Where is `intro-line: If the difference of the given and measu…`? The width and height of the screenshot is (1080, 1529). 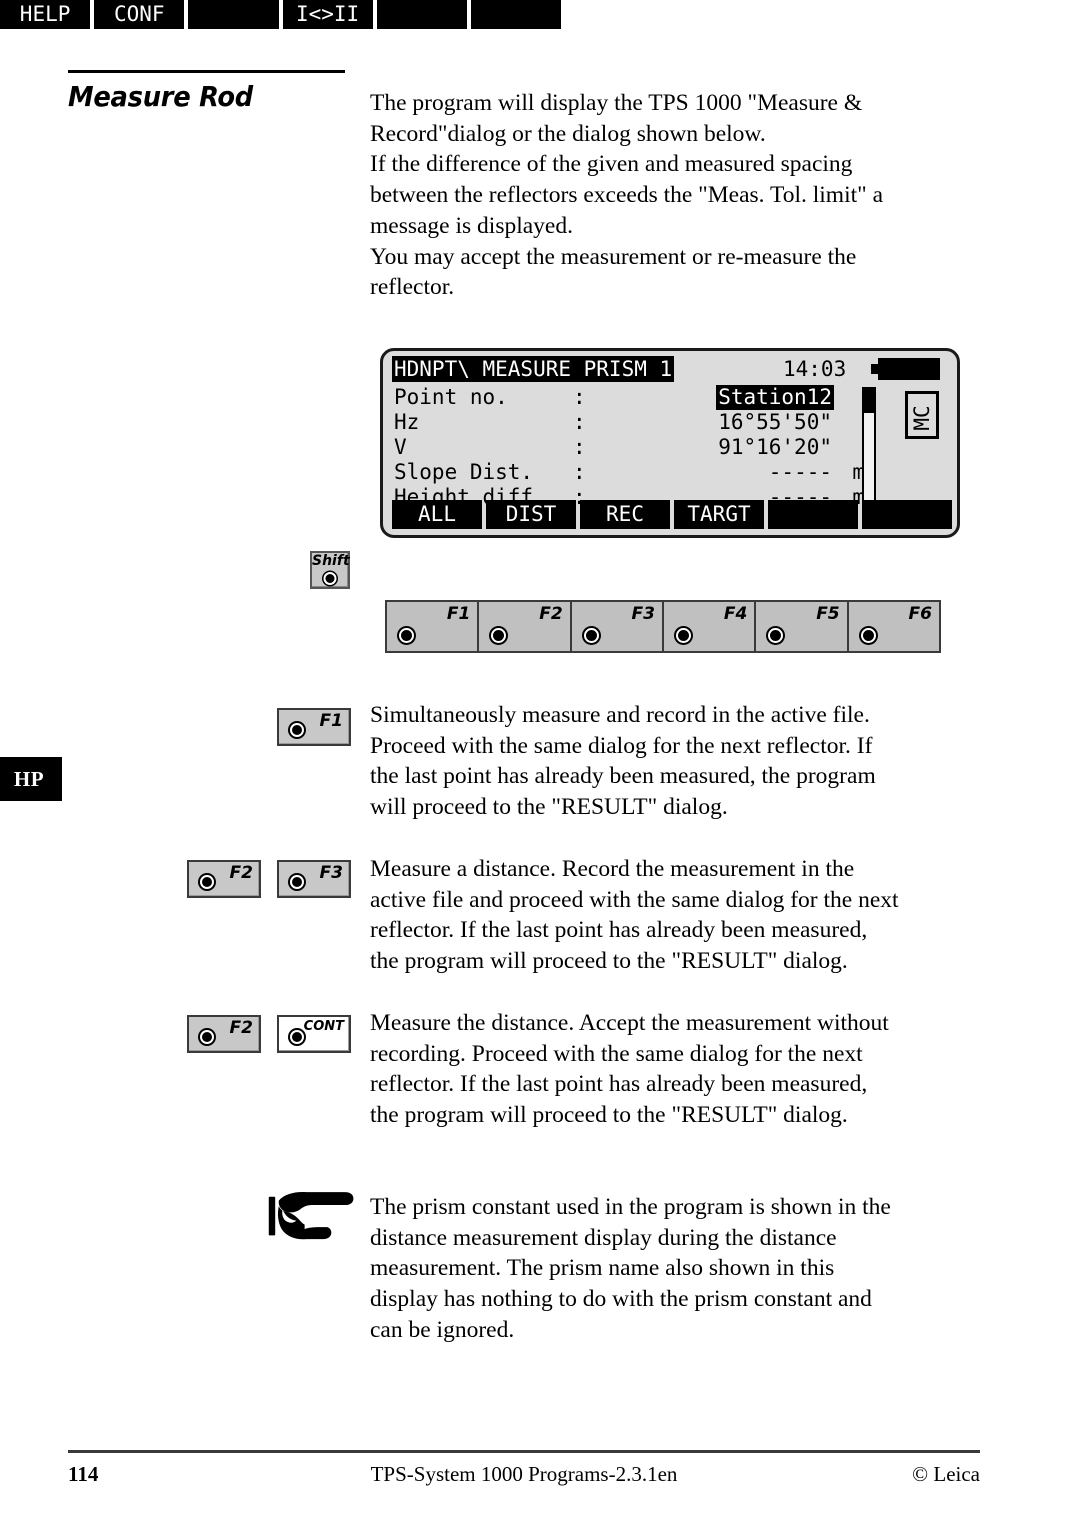 intro-line: If the difference of the given and measu… is located at coordinates (611, 164).